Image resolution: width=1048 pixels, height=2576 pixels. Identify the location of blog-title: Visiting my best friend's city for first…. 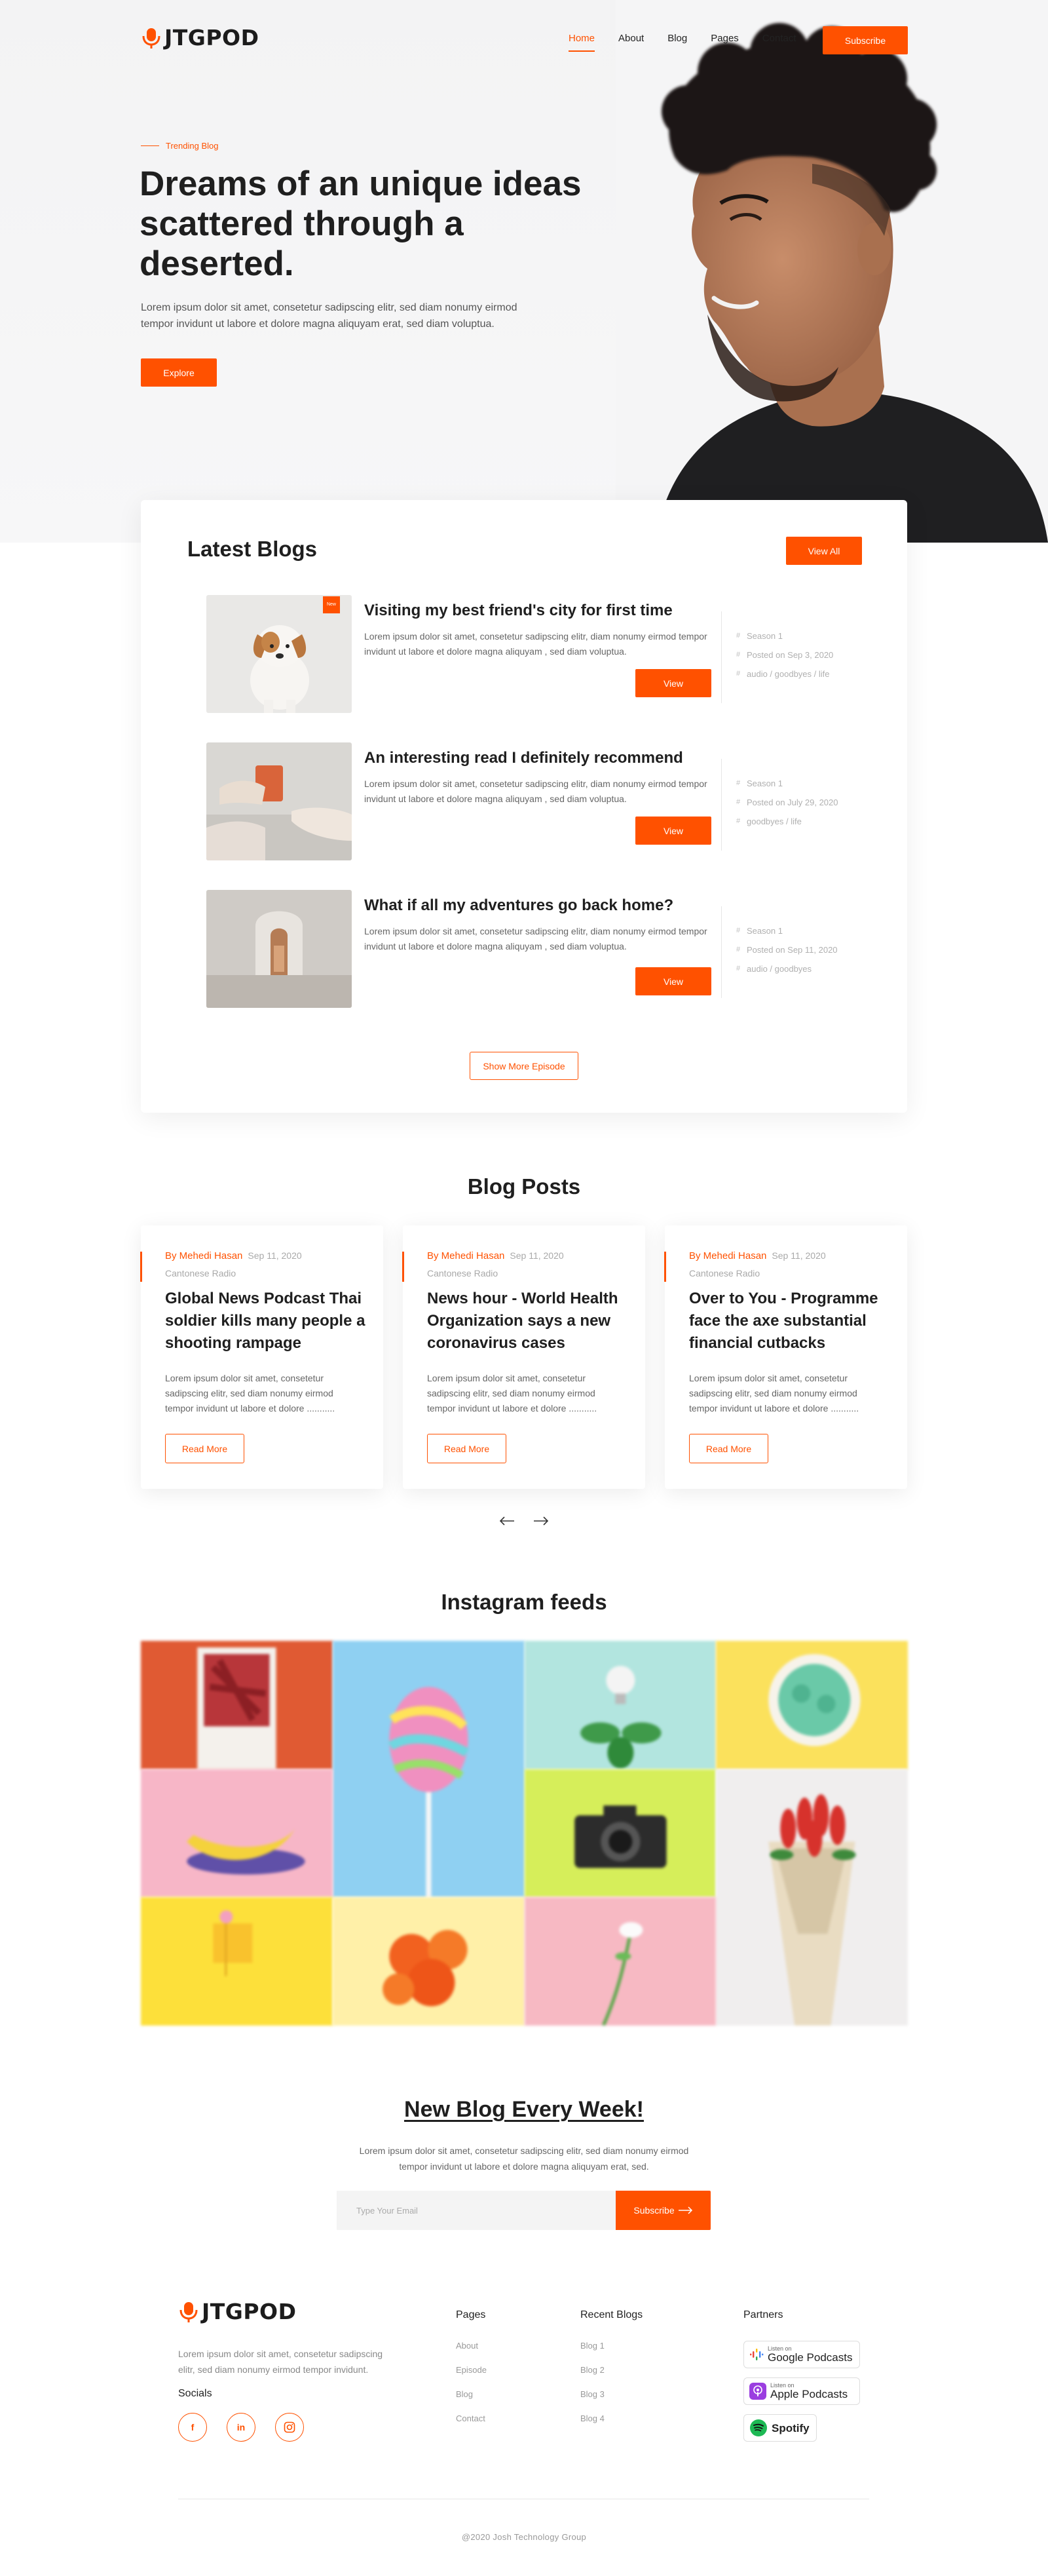
(519, 611).